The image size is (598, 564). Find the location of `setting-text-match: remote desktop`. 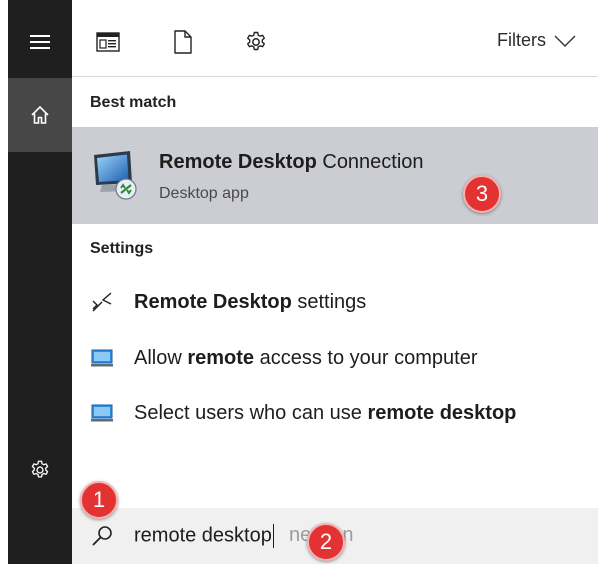

setting-text-match: remote desktop is located at coordinates (442, 412).